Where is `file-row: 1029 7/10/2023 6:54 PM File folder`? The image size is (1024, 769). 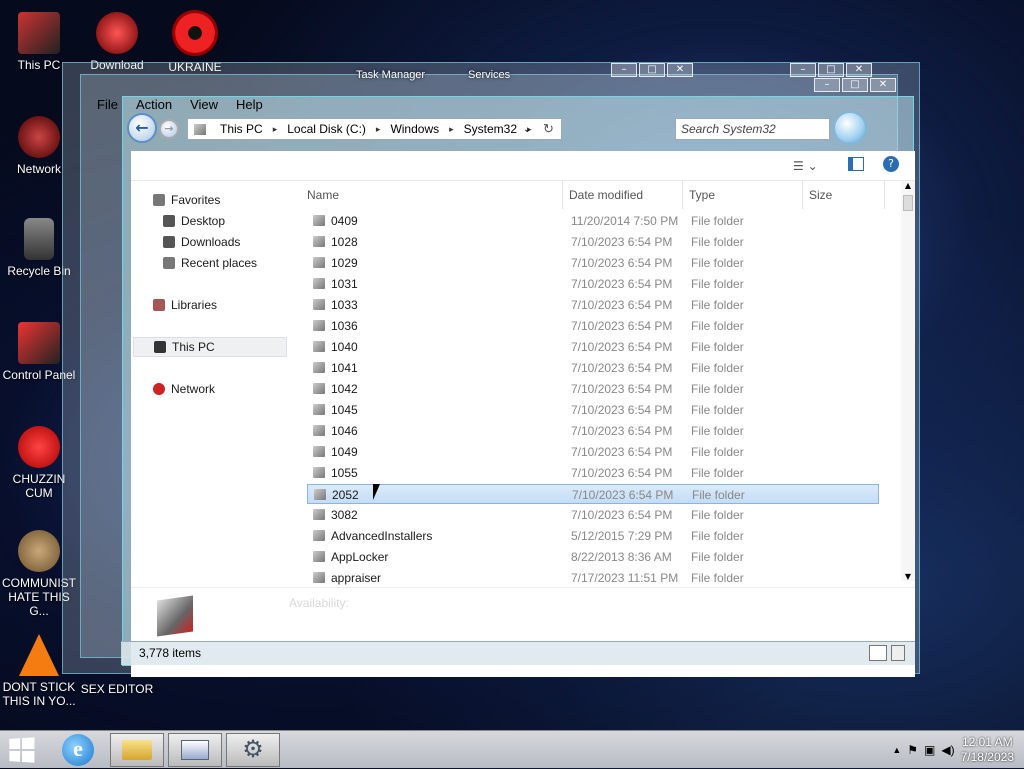
file-row: 1029 7/10/2023 6:54 PM File folder is located at coordinates (593, 263).